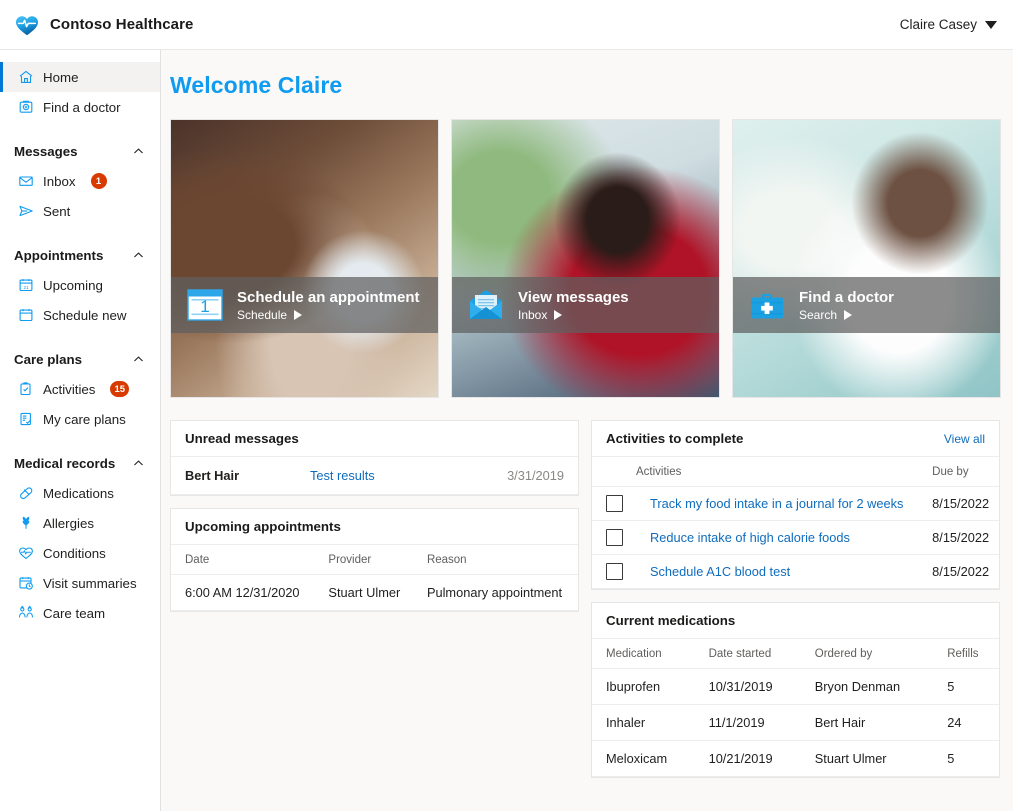 The height and width of the screenshot is (811, 1013). I want to click on hero-action: Schedule, so click(328, 315).